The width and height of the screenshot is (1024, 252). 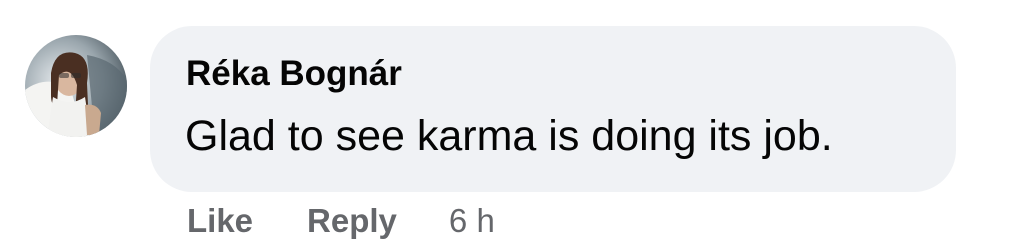 I want to click on comment-actions: Like Reply 6 h, so click(x=341, y=221).